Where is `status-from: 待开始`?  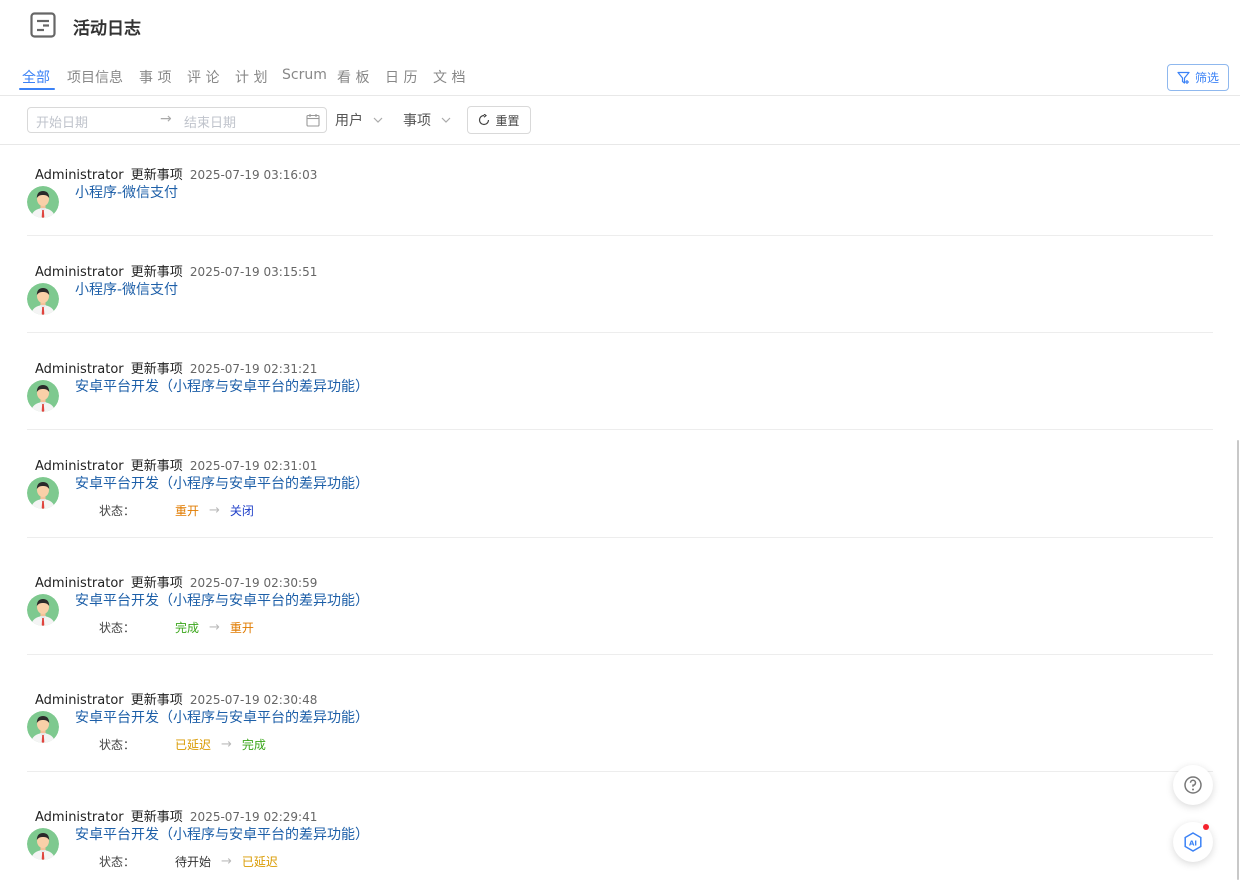 status-from: 待开始 is located at coordinates (193, 862).